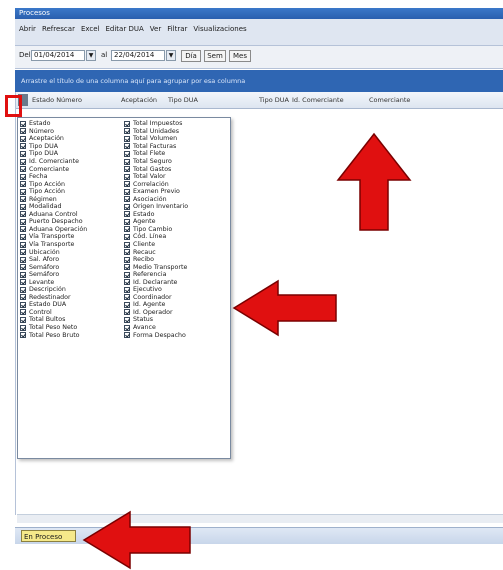 The height and width of the screenshot is (570, 503). I want to click on column-option: Comerciante, so click(53, 169).